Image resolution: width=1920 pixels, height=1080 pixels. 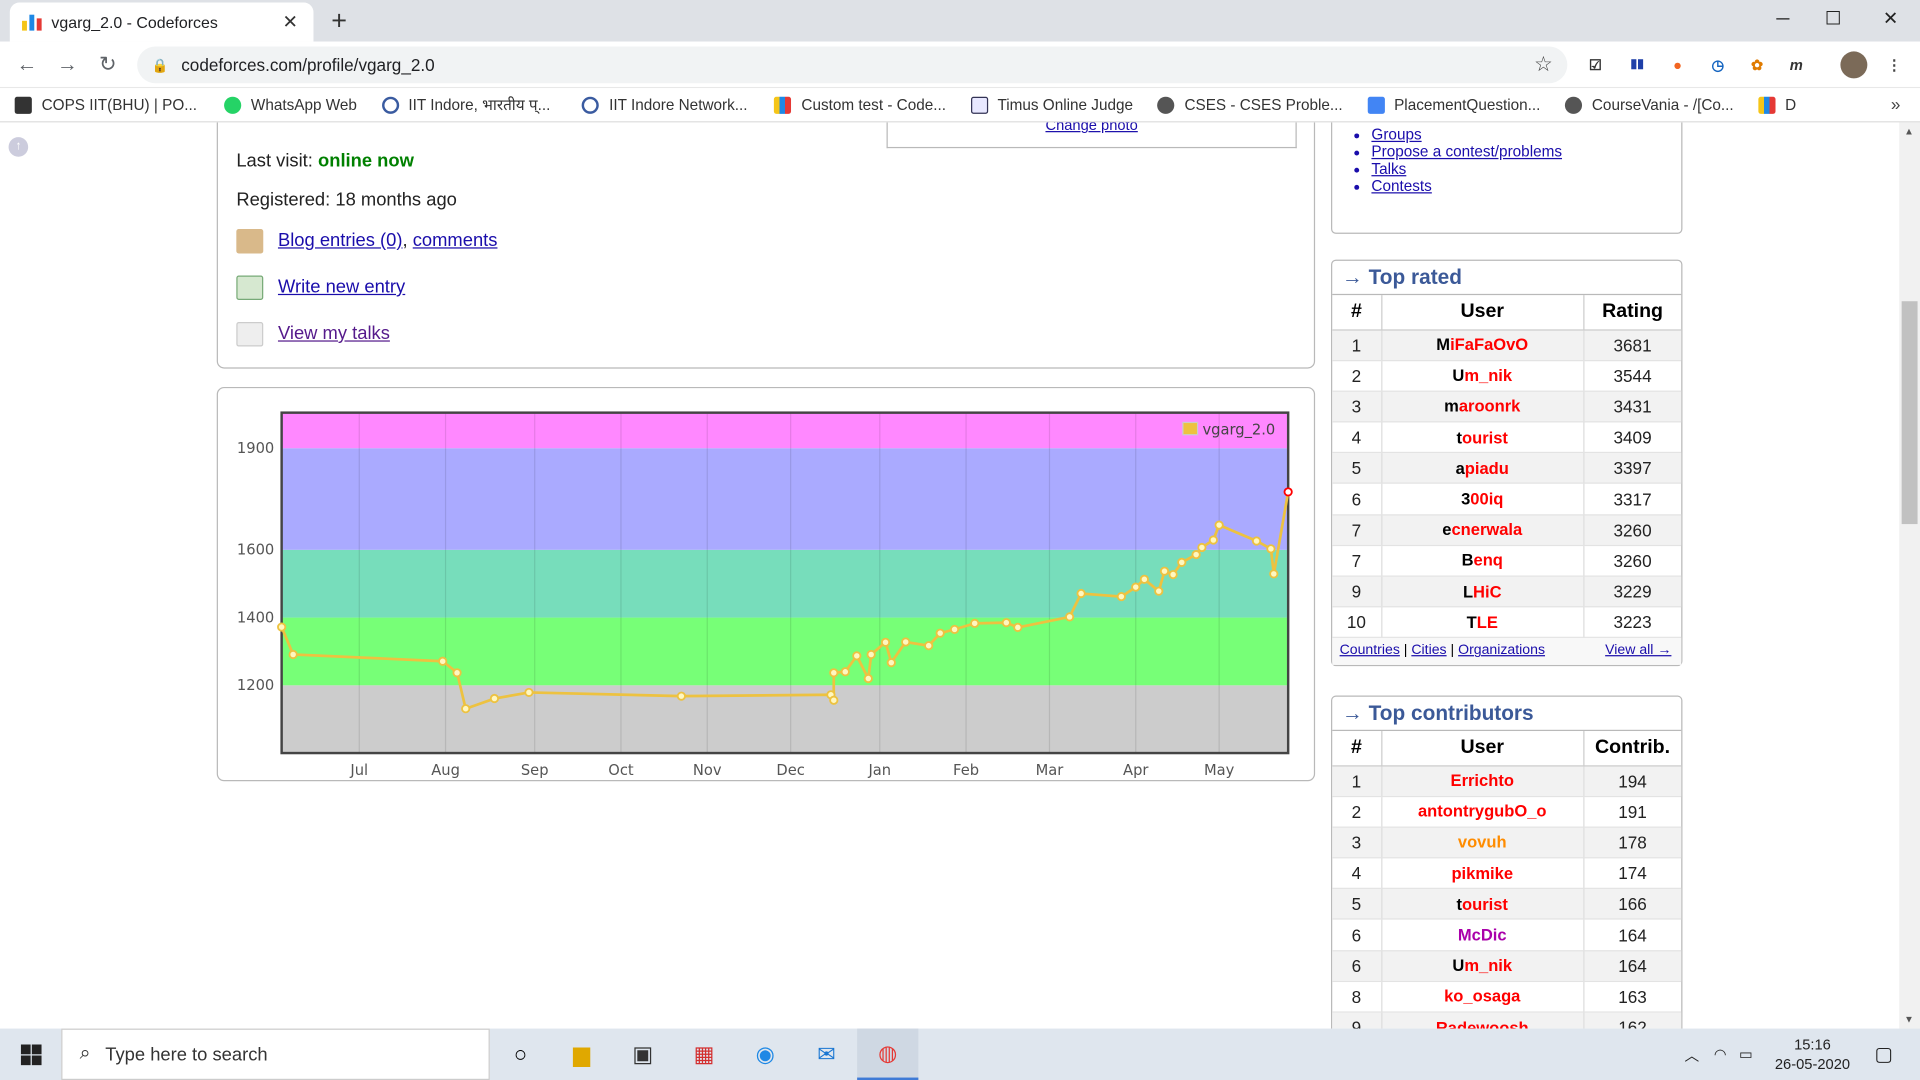 I want to click on menu-dots-icon: ⋮, so click(x=1894, y=65).